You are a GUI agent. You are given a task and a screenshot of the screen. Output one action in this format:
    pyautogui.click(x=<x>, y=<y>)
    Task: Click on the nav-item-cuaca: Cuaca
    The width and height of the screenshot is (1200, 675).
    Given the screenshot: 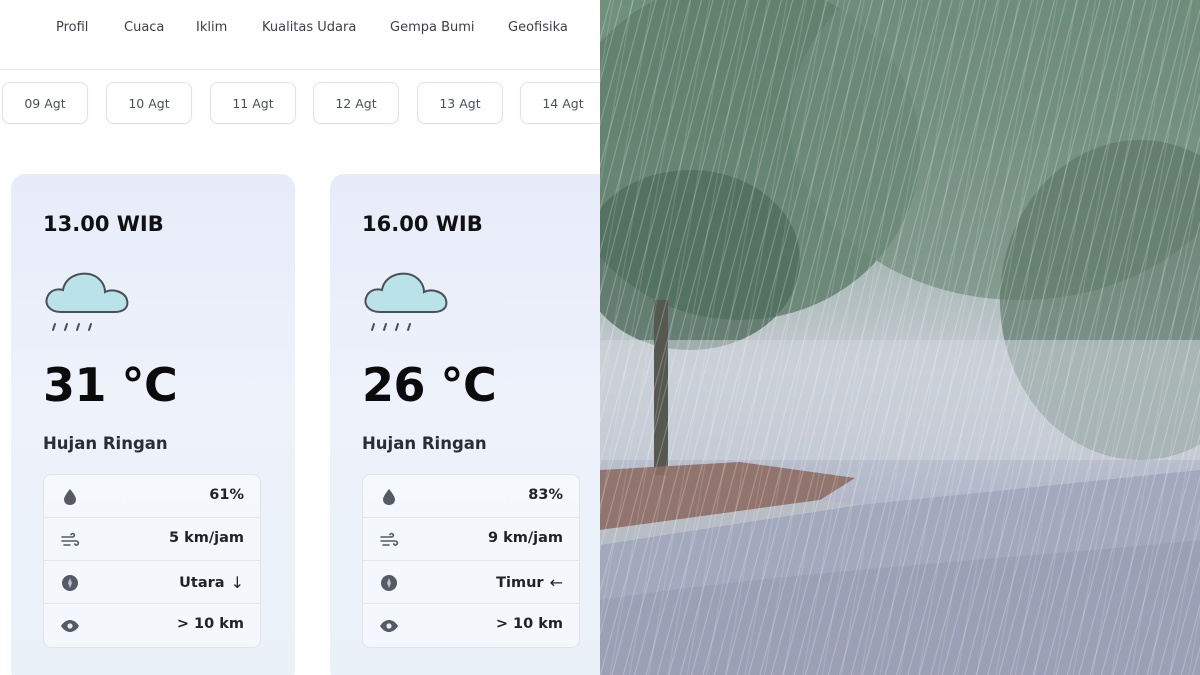 What is the action you would take?
    pyautogui.click(x=144, y=27)
    